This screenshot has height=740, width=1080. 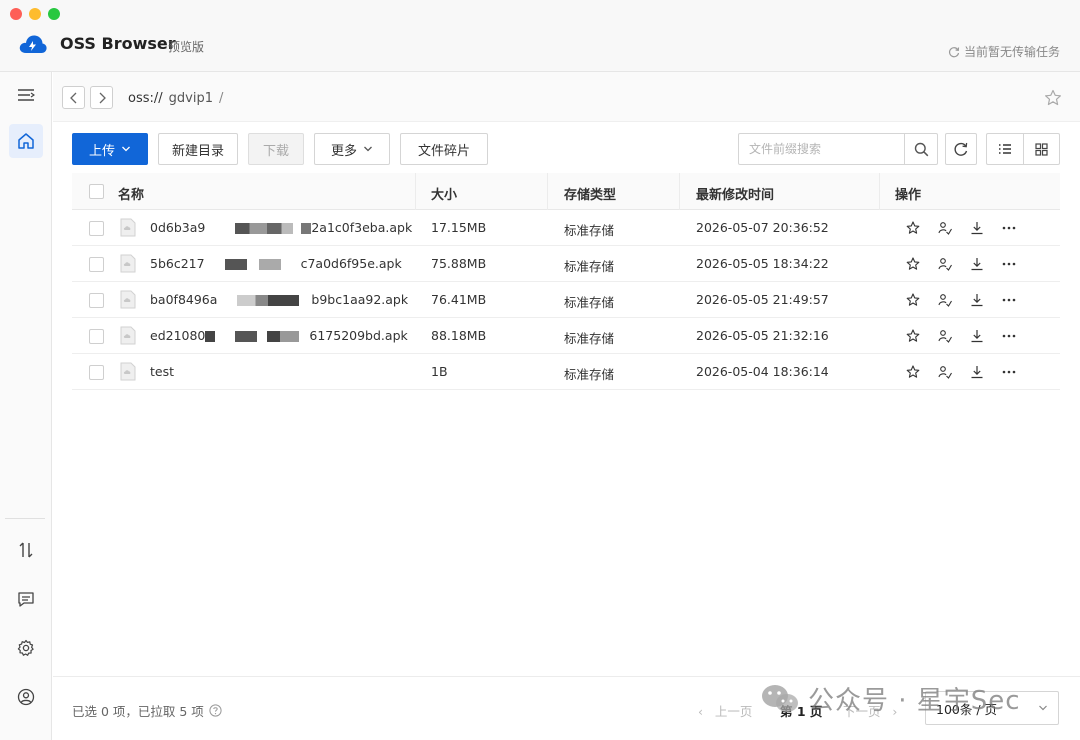 I want to click on minimize-window-button, so click(x=35, y=14).